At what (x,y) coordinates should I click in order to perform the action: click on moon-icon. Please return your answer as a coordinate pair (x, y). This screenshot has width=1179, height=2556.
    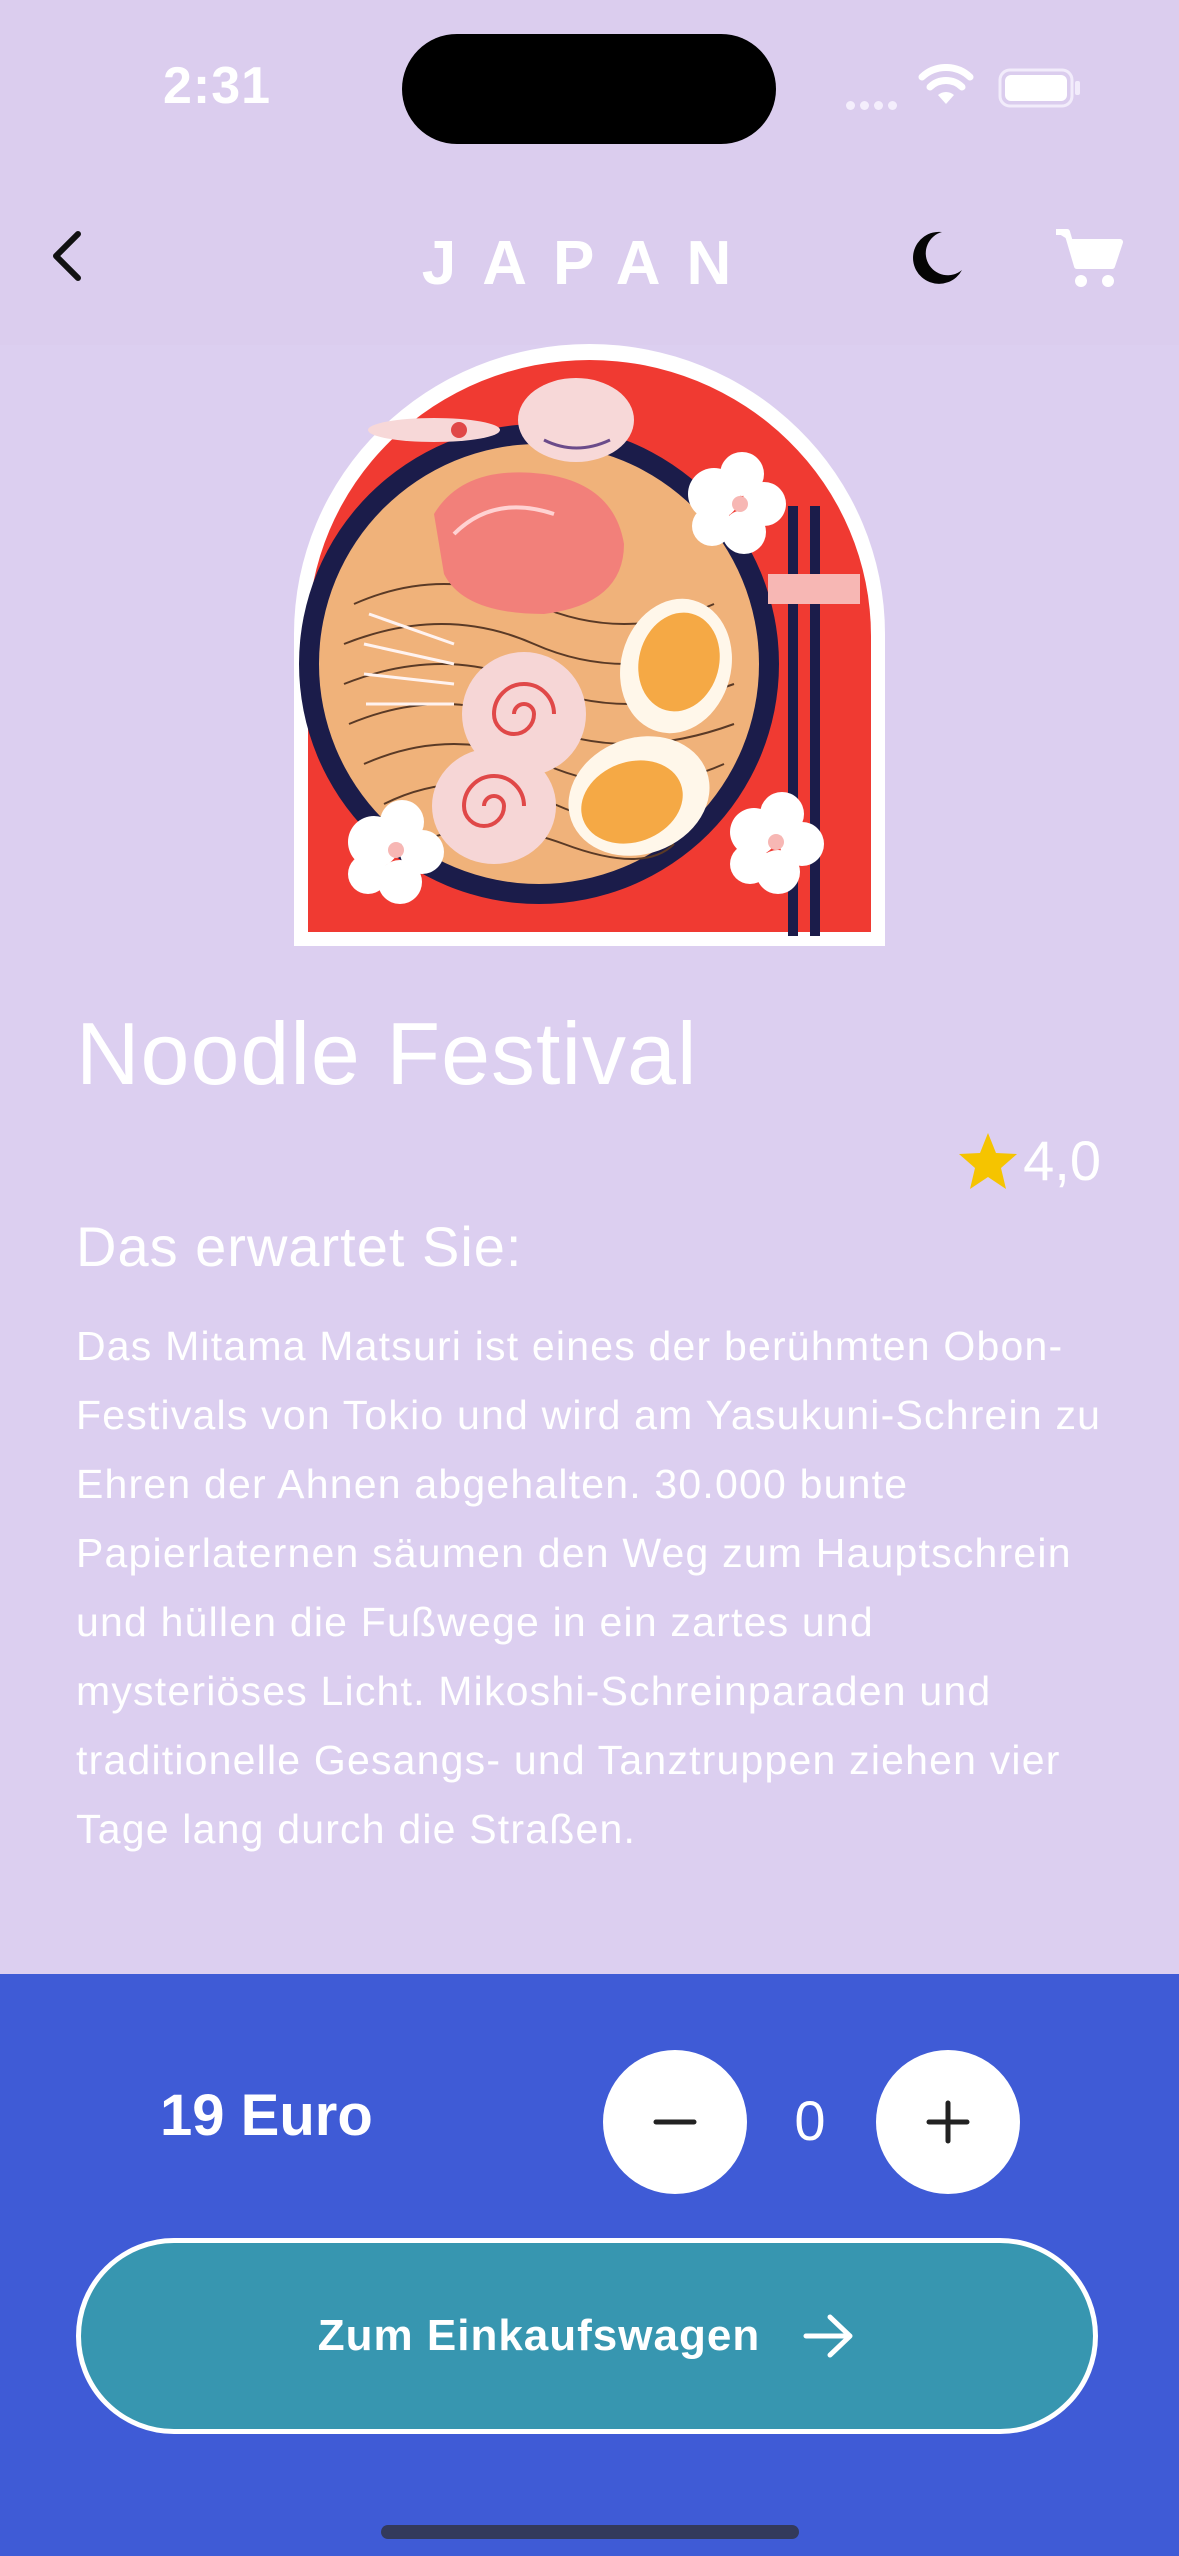
    Looking at the image, I should click on (934, 258).